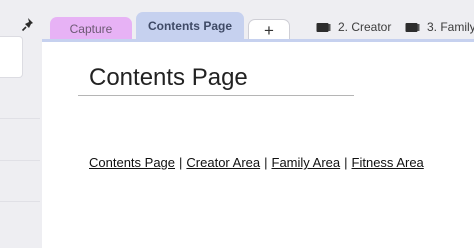 This screenshot has height=248, width=474. I want to click on section-creator: 2. Creator, so click(353, 27).